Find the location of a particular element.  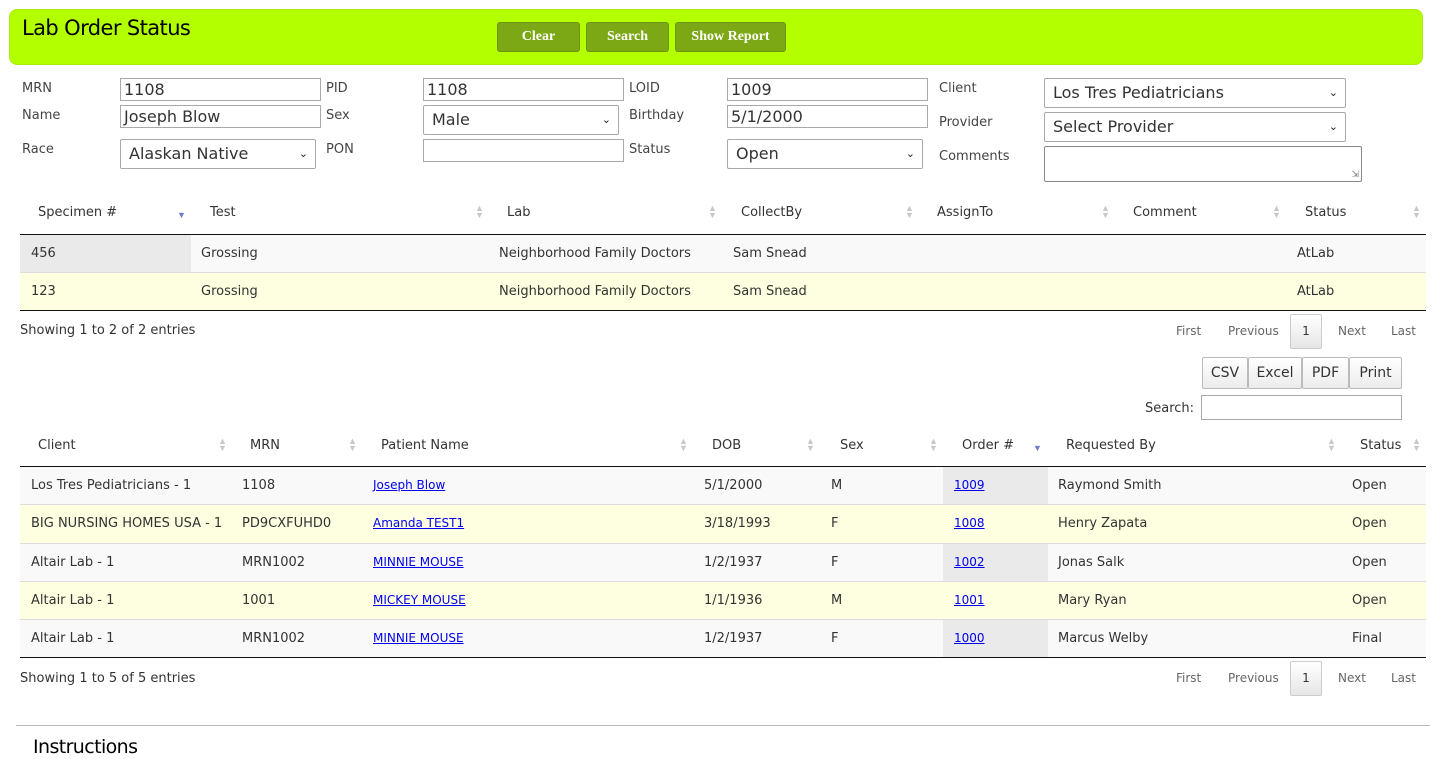

specimen-cell: 456 is located at coordinates (43, 253).